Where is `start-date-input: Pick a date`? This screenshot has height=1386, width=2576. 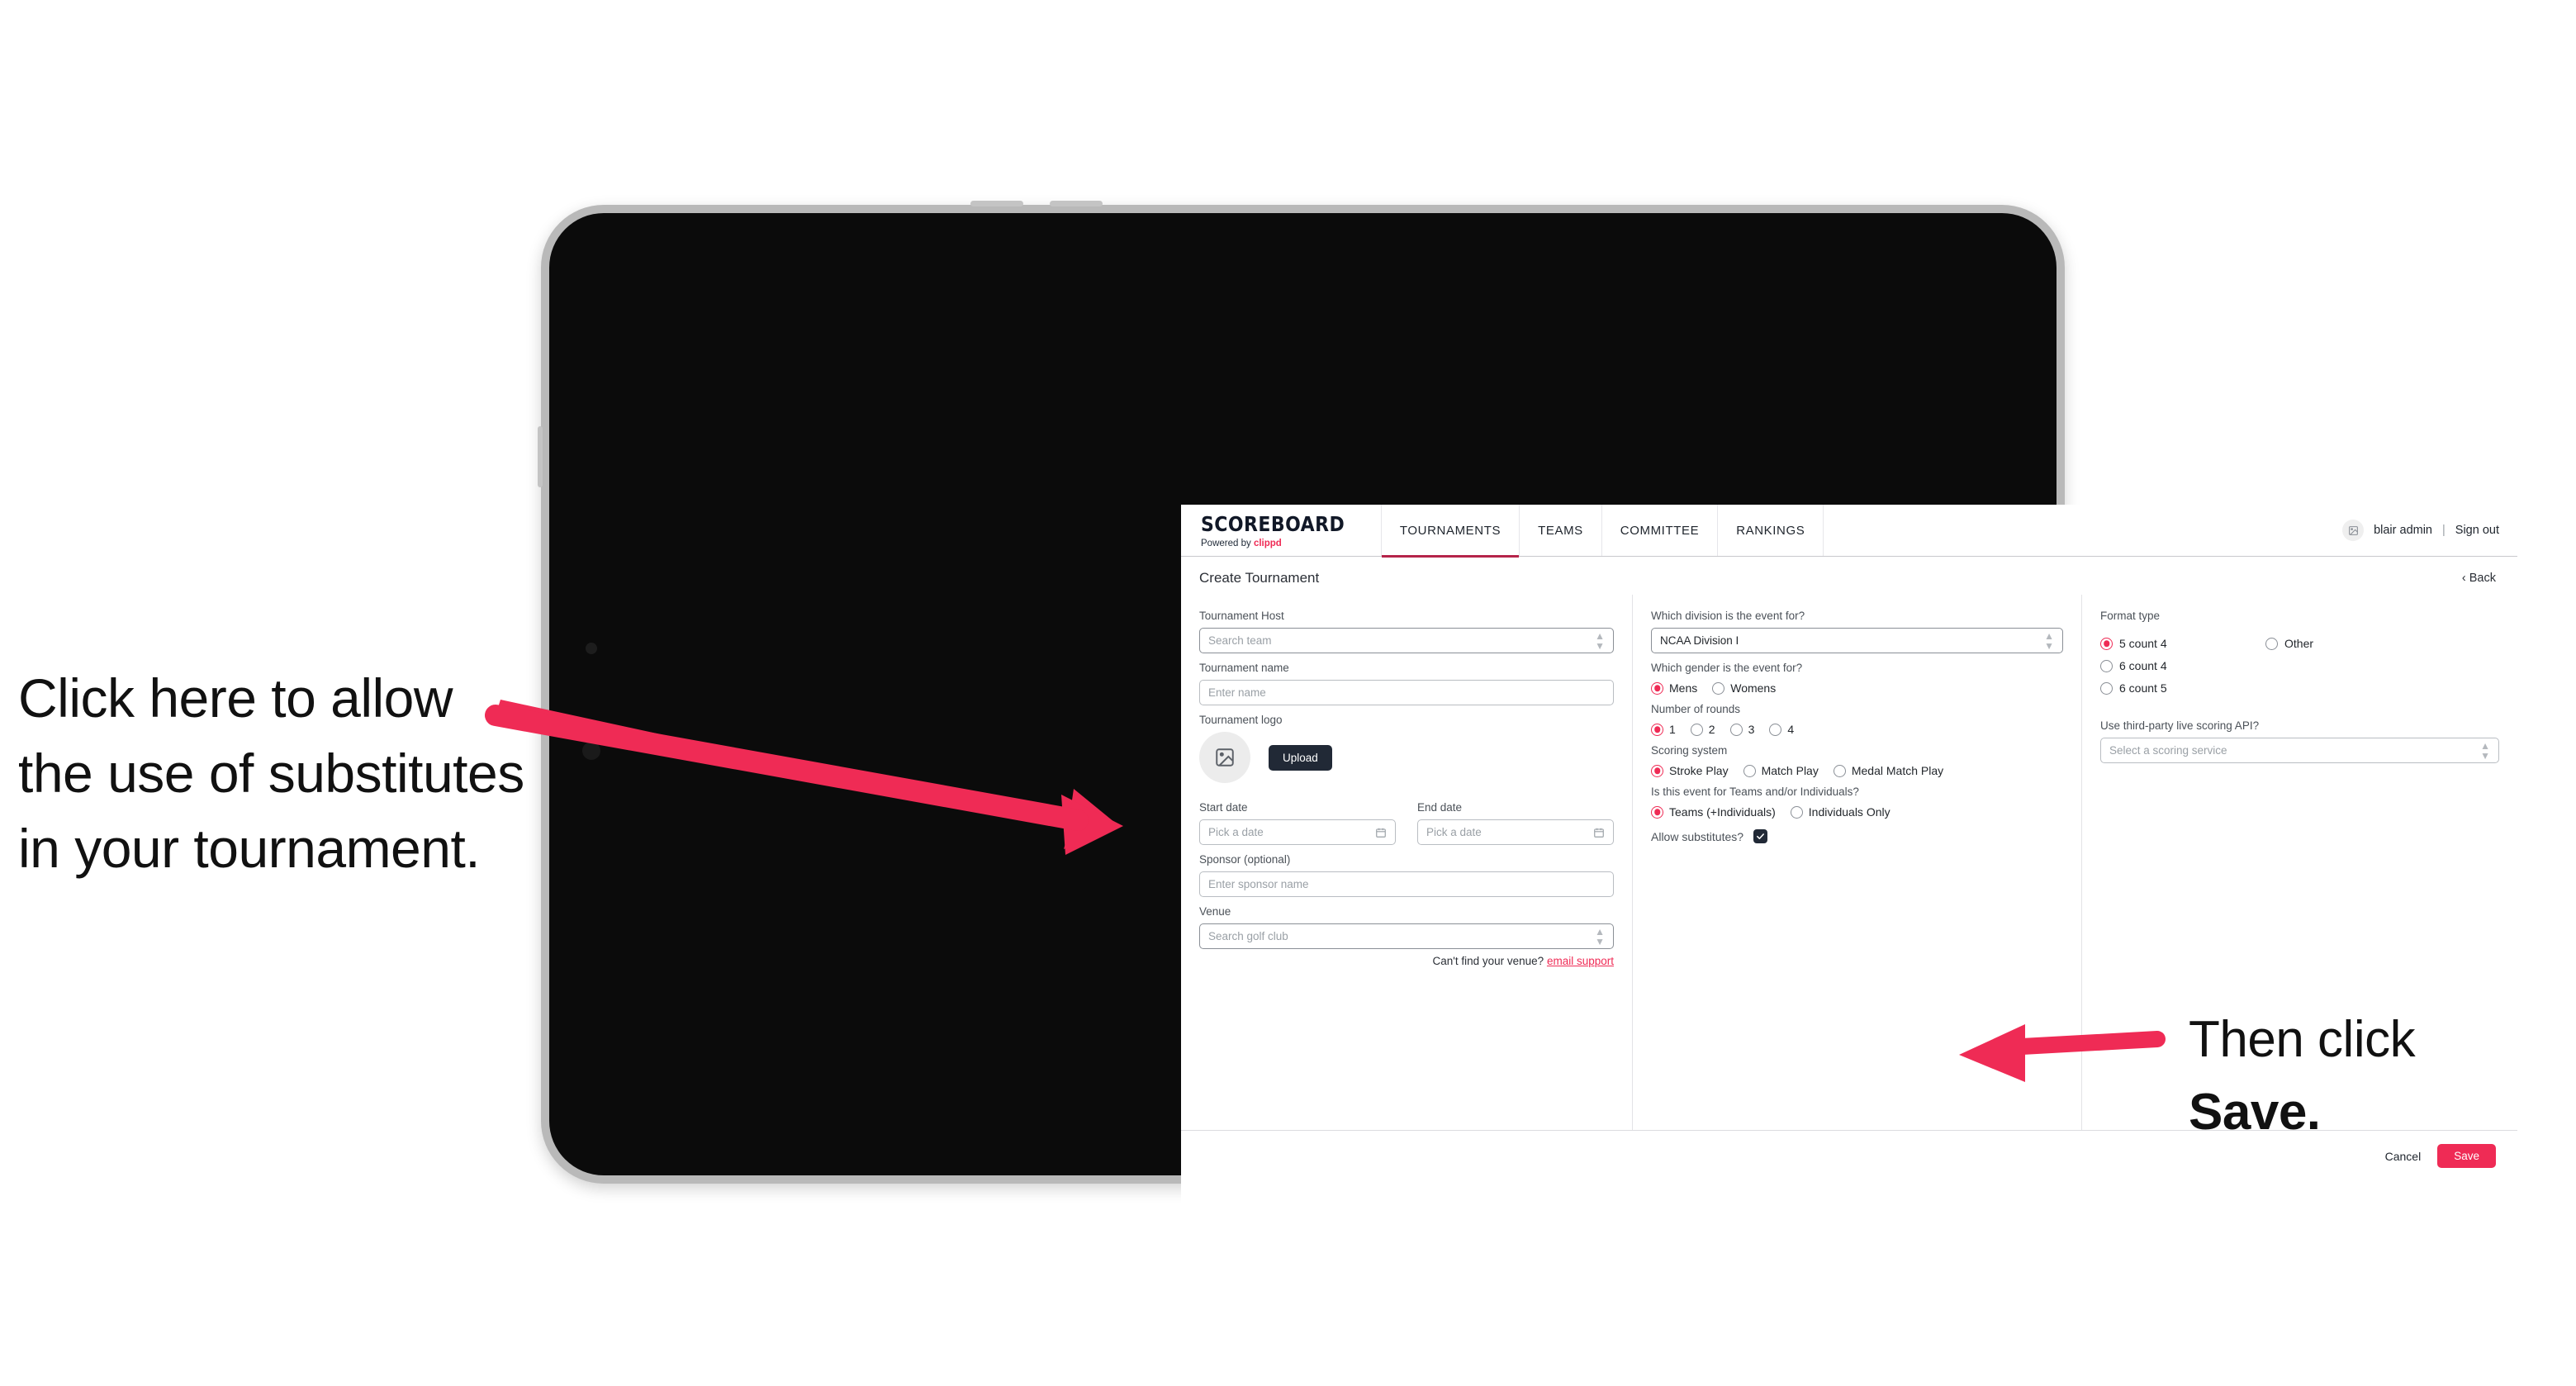 start-date-input: Pick a date is located at coordinates (1297, 832).